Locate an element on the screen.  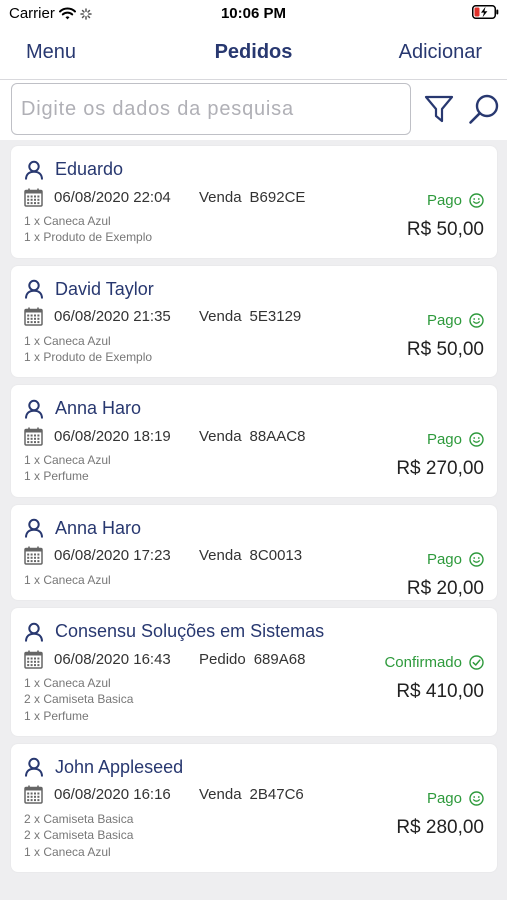
order-total: R$ 270,00 is located at coordinates (440, 469).